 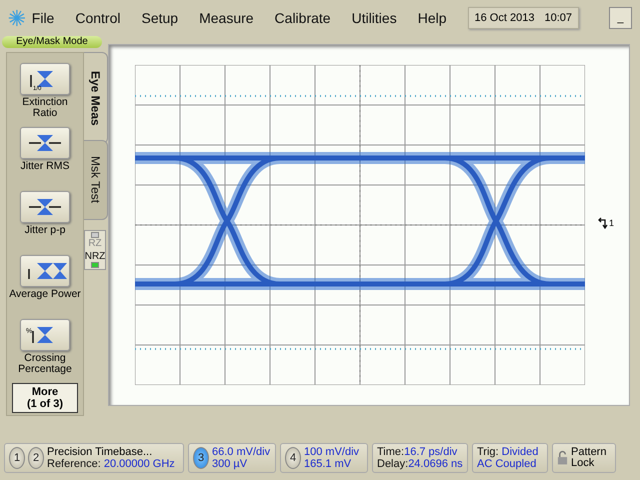 What do you see at coordinates (328, 464) in the screenshot?
I see `channel-offset: 165.1 mV` at bounding box center [328, 464].